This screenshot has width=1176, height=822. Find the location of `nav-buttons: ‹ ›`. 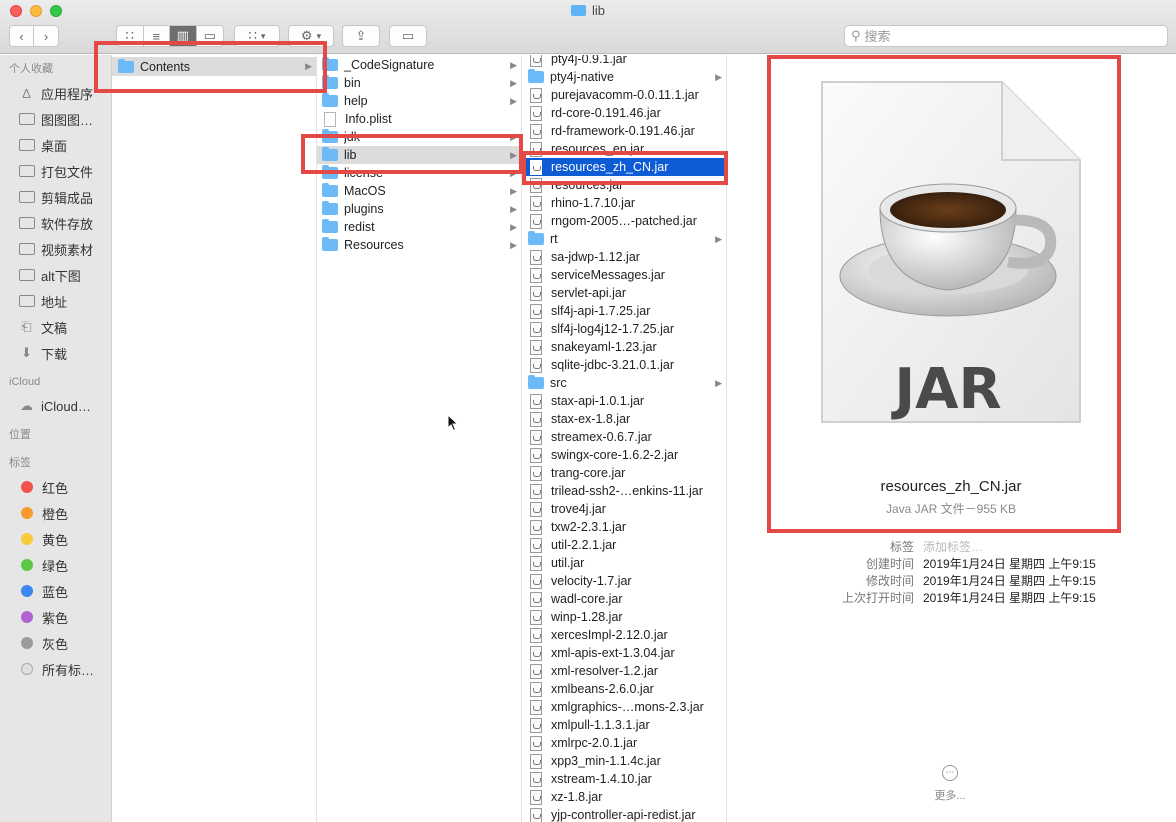

nav-buttons: ‹ › is located at coordinates (34, 36).